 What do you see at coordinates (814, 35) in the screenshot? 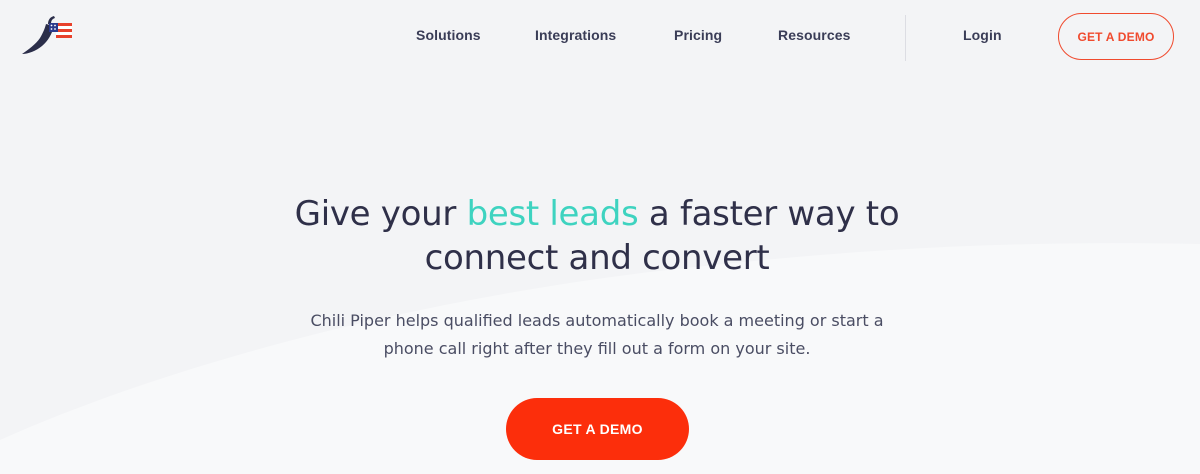
I see `nav-resources: Resources` at bounding box center [814, 35].